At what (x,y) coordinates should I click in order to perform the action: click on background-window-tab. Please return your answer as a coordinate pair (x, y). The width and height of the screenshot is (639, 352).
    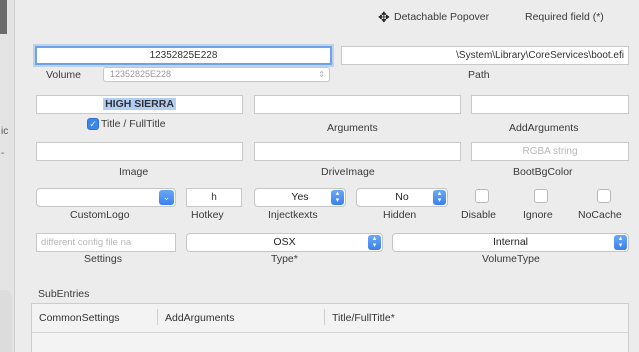
    Looking at the image, I should click on (6, 321).